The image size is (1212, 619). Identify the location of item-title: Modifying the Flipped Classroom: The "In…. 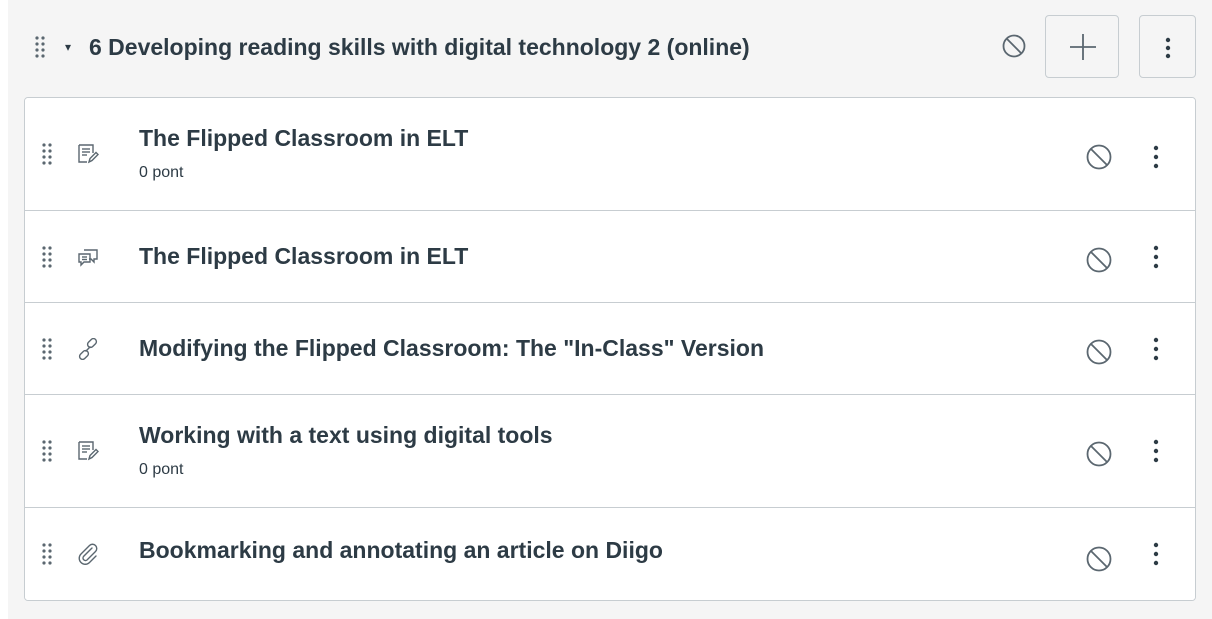
(451, 348).